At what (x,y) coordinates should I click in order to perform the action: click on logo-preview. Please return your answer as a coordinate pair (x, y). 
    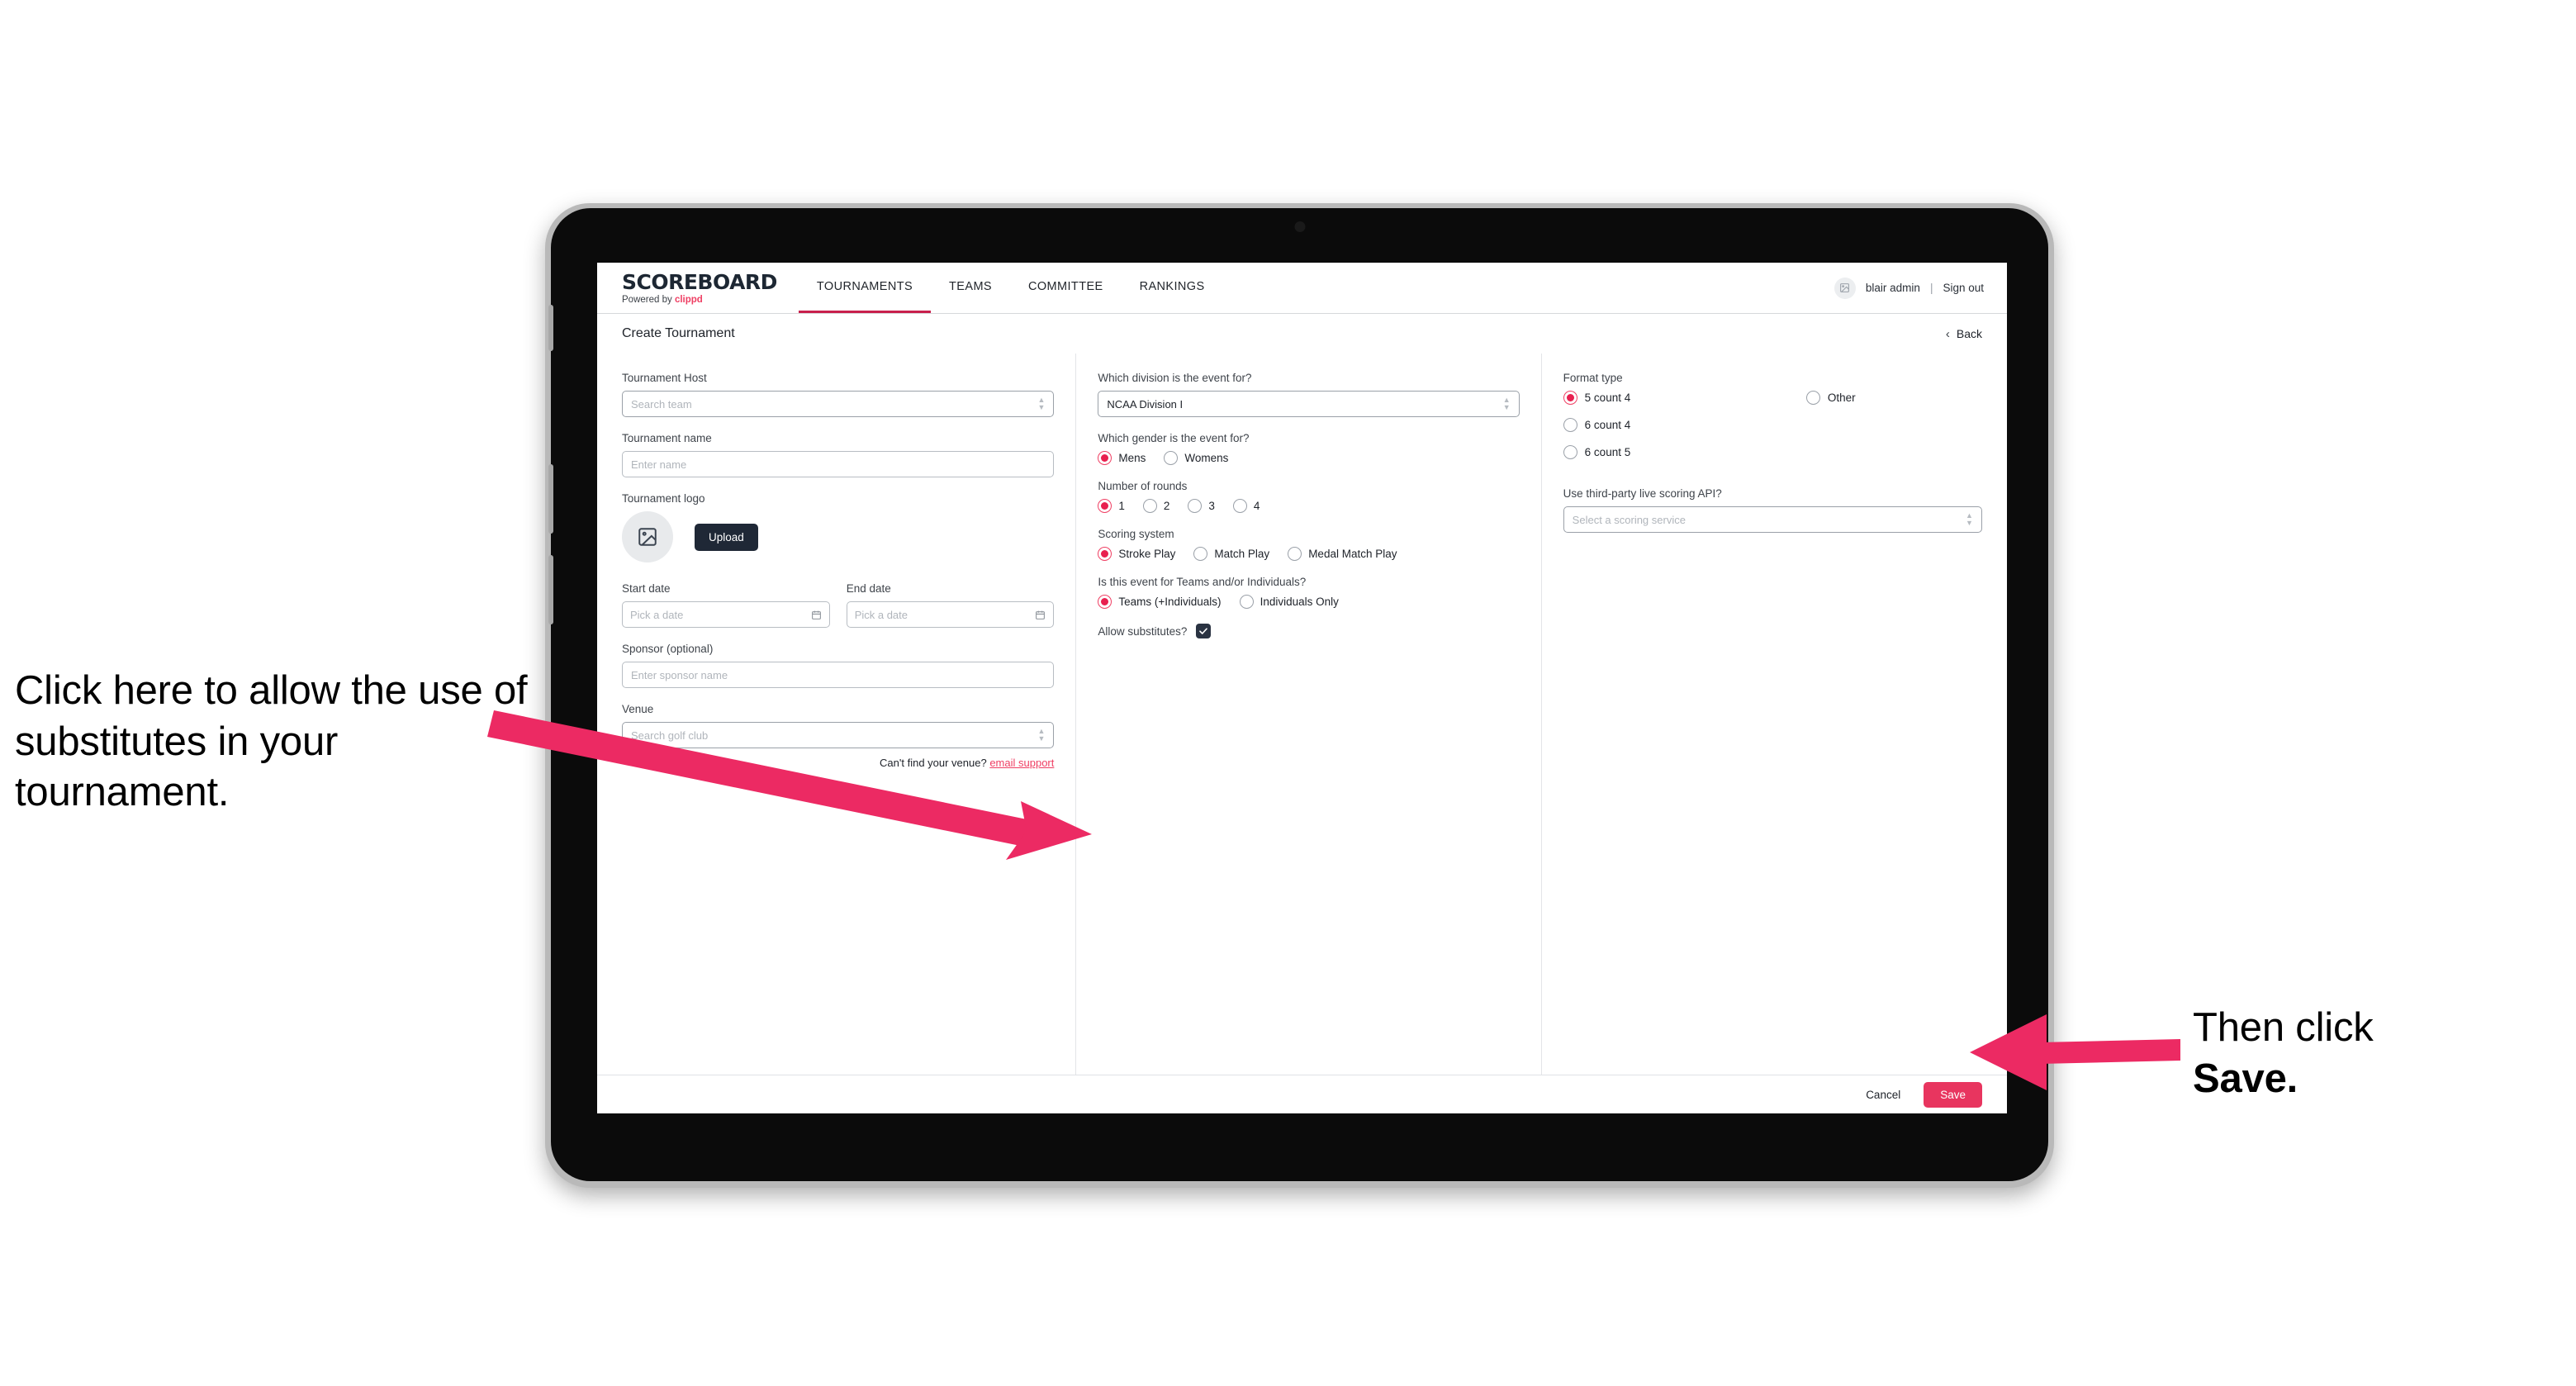
    Looking at the image, I should click on (647, 536).